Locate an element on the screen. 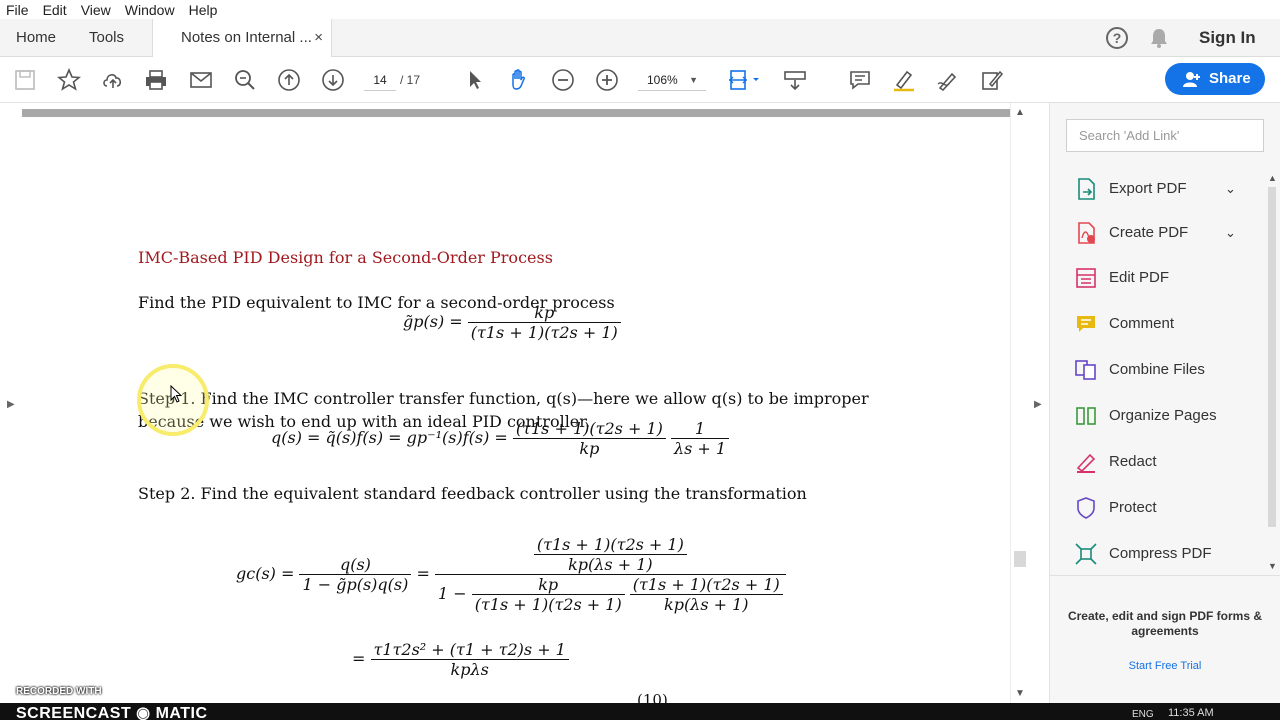  tab-document: Notes on Internal ... × is located at coordinates (242, 38).